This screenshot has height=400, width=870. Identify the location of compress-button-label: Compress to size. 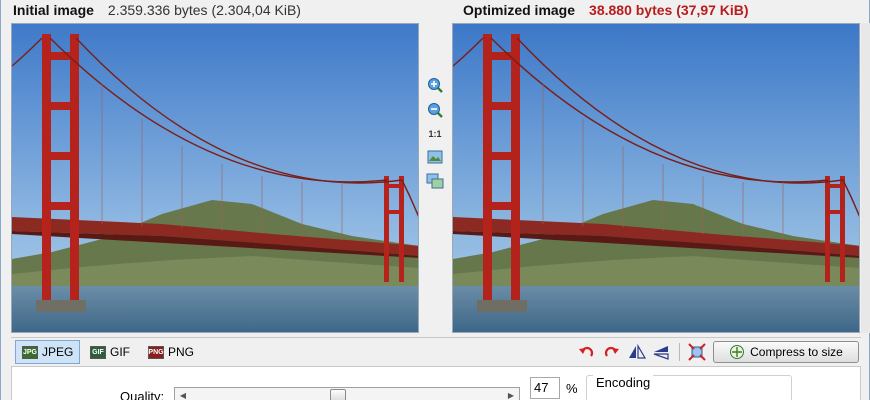
(796, 352).